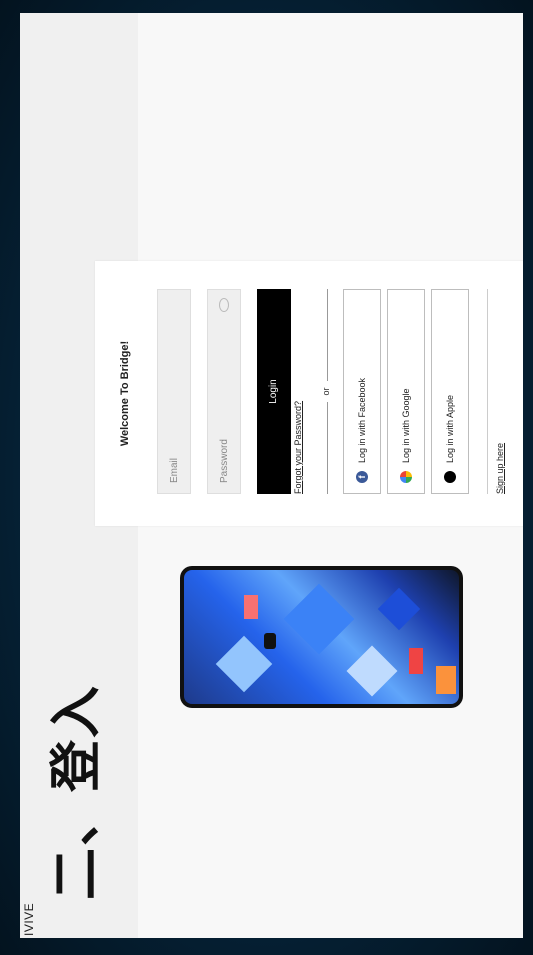 The height and width of the screenshot is (955, 533). Describe the element at coordinates (406, 425) in the screenshot. I see `google-login-label: Log in with Google` at that location.